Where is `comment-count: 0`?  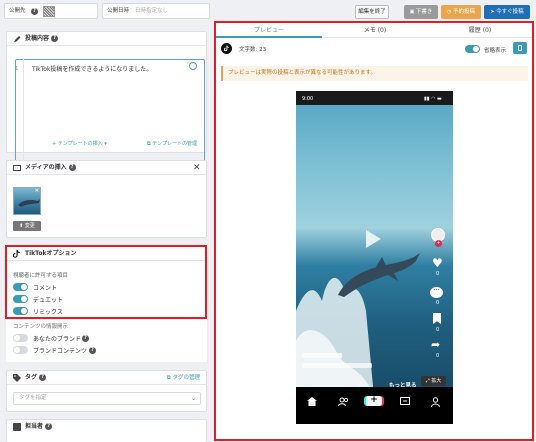
comment-count: 0 is located at coordinates (438, 303).